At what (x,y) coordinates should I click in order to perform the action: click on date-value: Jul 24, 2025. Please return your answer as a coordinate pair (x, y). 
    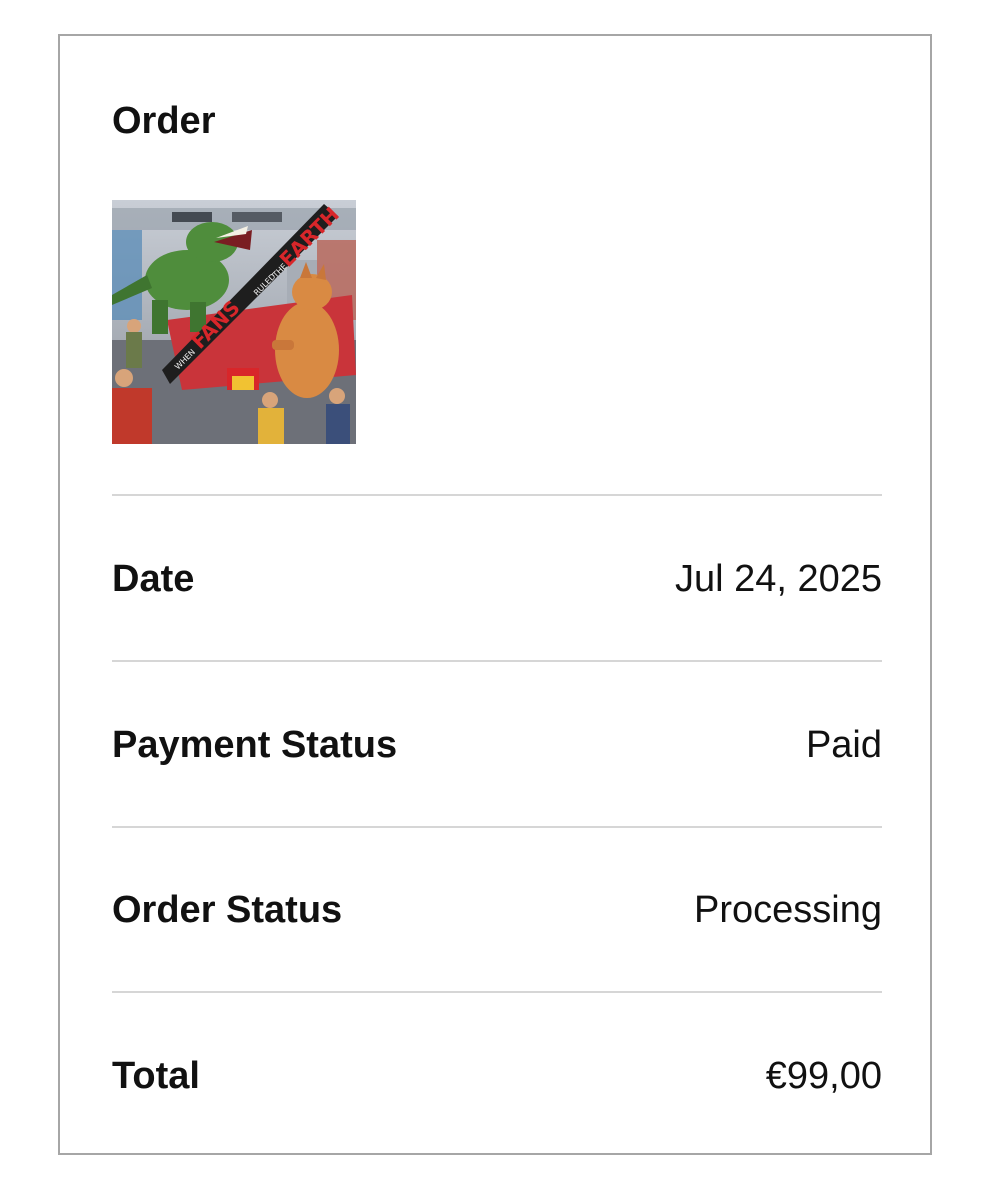
    Looking at the image, I should click on (778, 579).